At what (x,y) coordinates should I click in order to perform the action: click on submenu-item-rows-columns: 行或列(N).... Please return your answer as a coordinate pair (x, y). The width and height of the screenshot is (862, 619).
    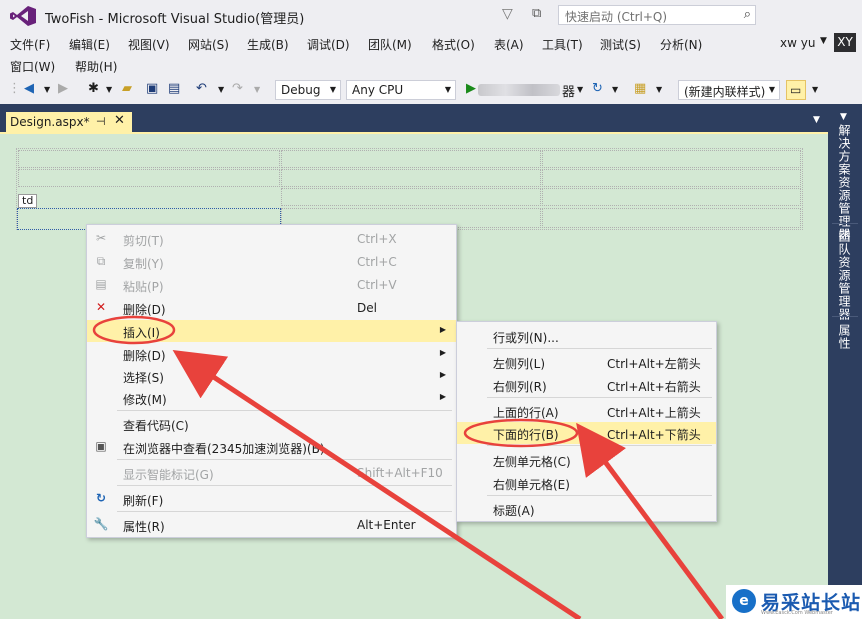
    Looking at the image, I should click on (586, 336).